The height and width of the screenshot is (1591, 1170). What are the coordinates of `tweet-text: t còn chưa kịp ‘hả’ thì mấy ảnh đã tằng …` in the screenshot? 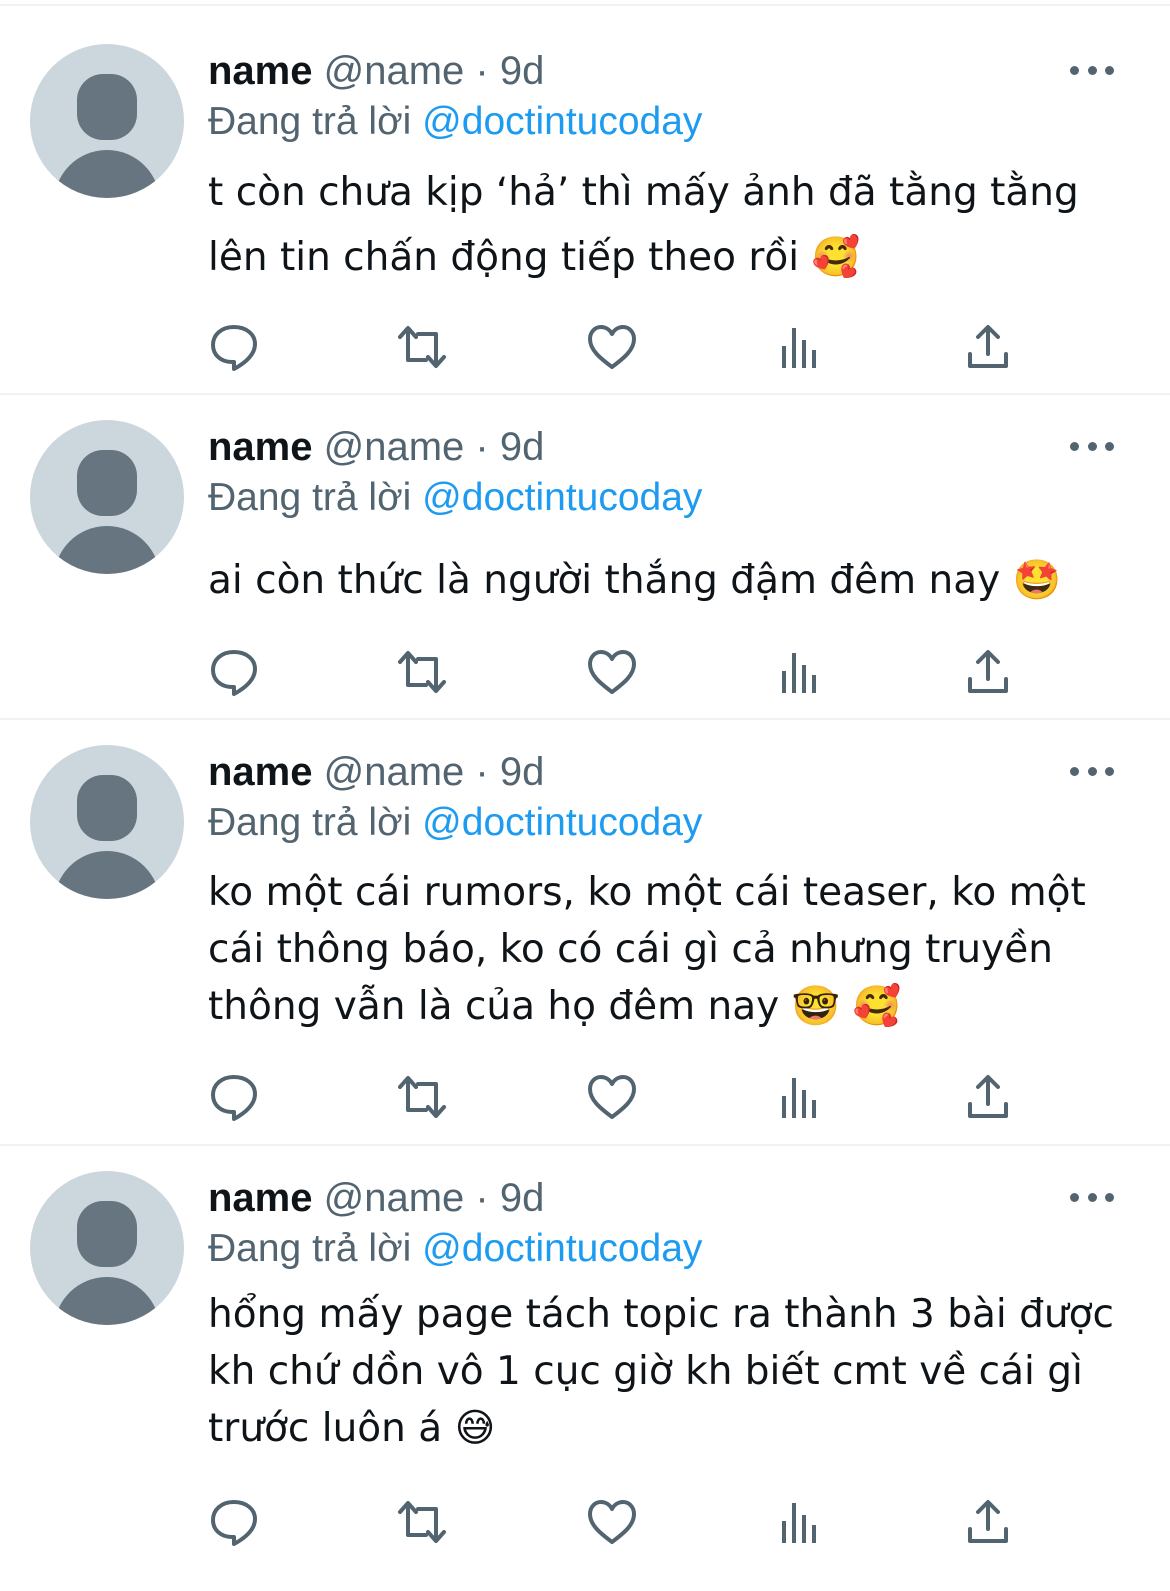 It's located at (643, 225).